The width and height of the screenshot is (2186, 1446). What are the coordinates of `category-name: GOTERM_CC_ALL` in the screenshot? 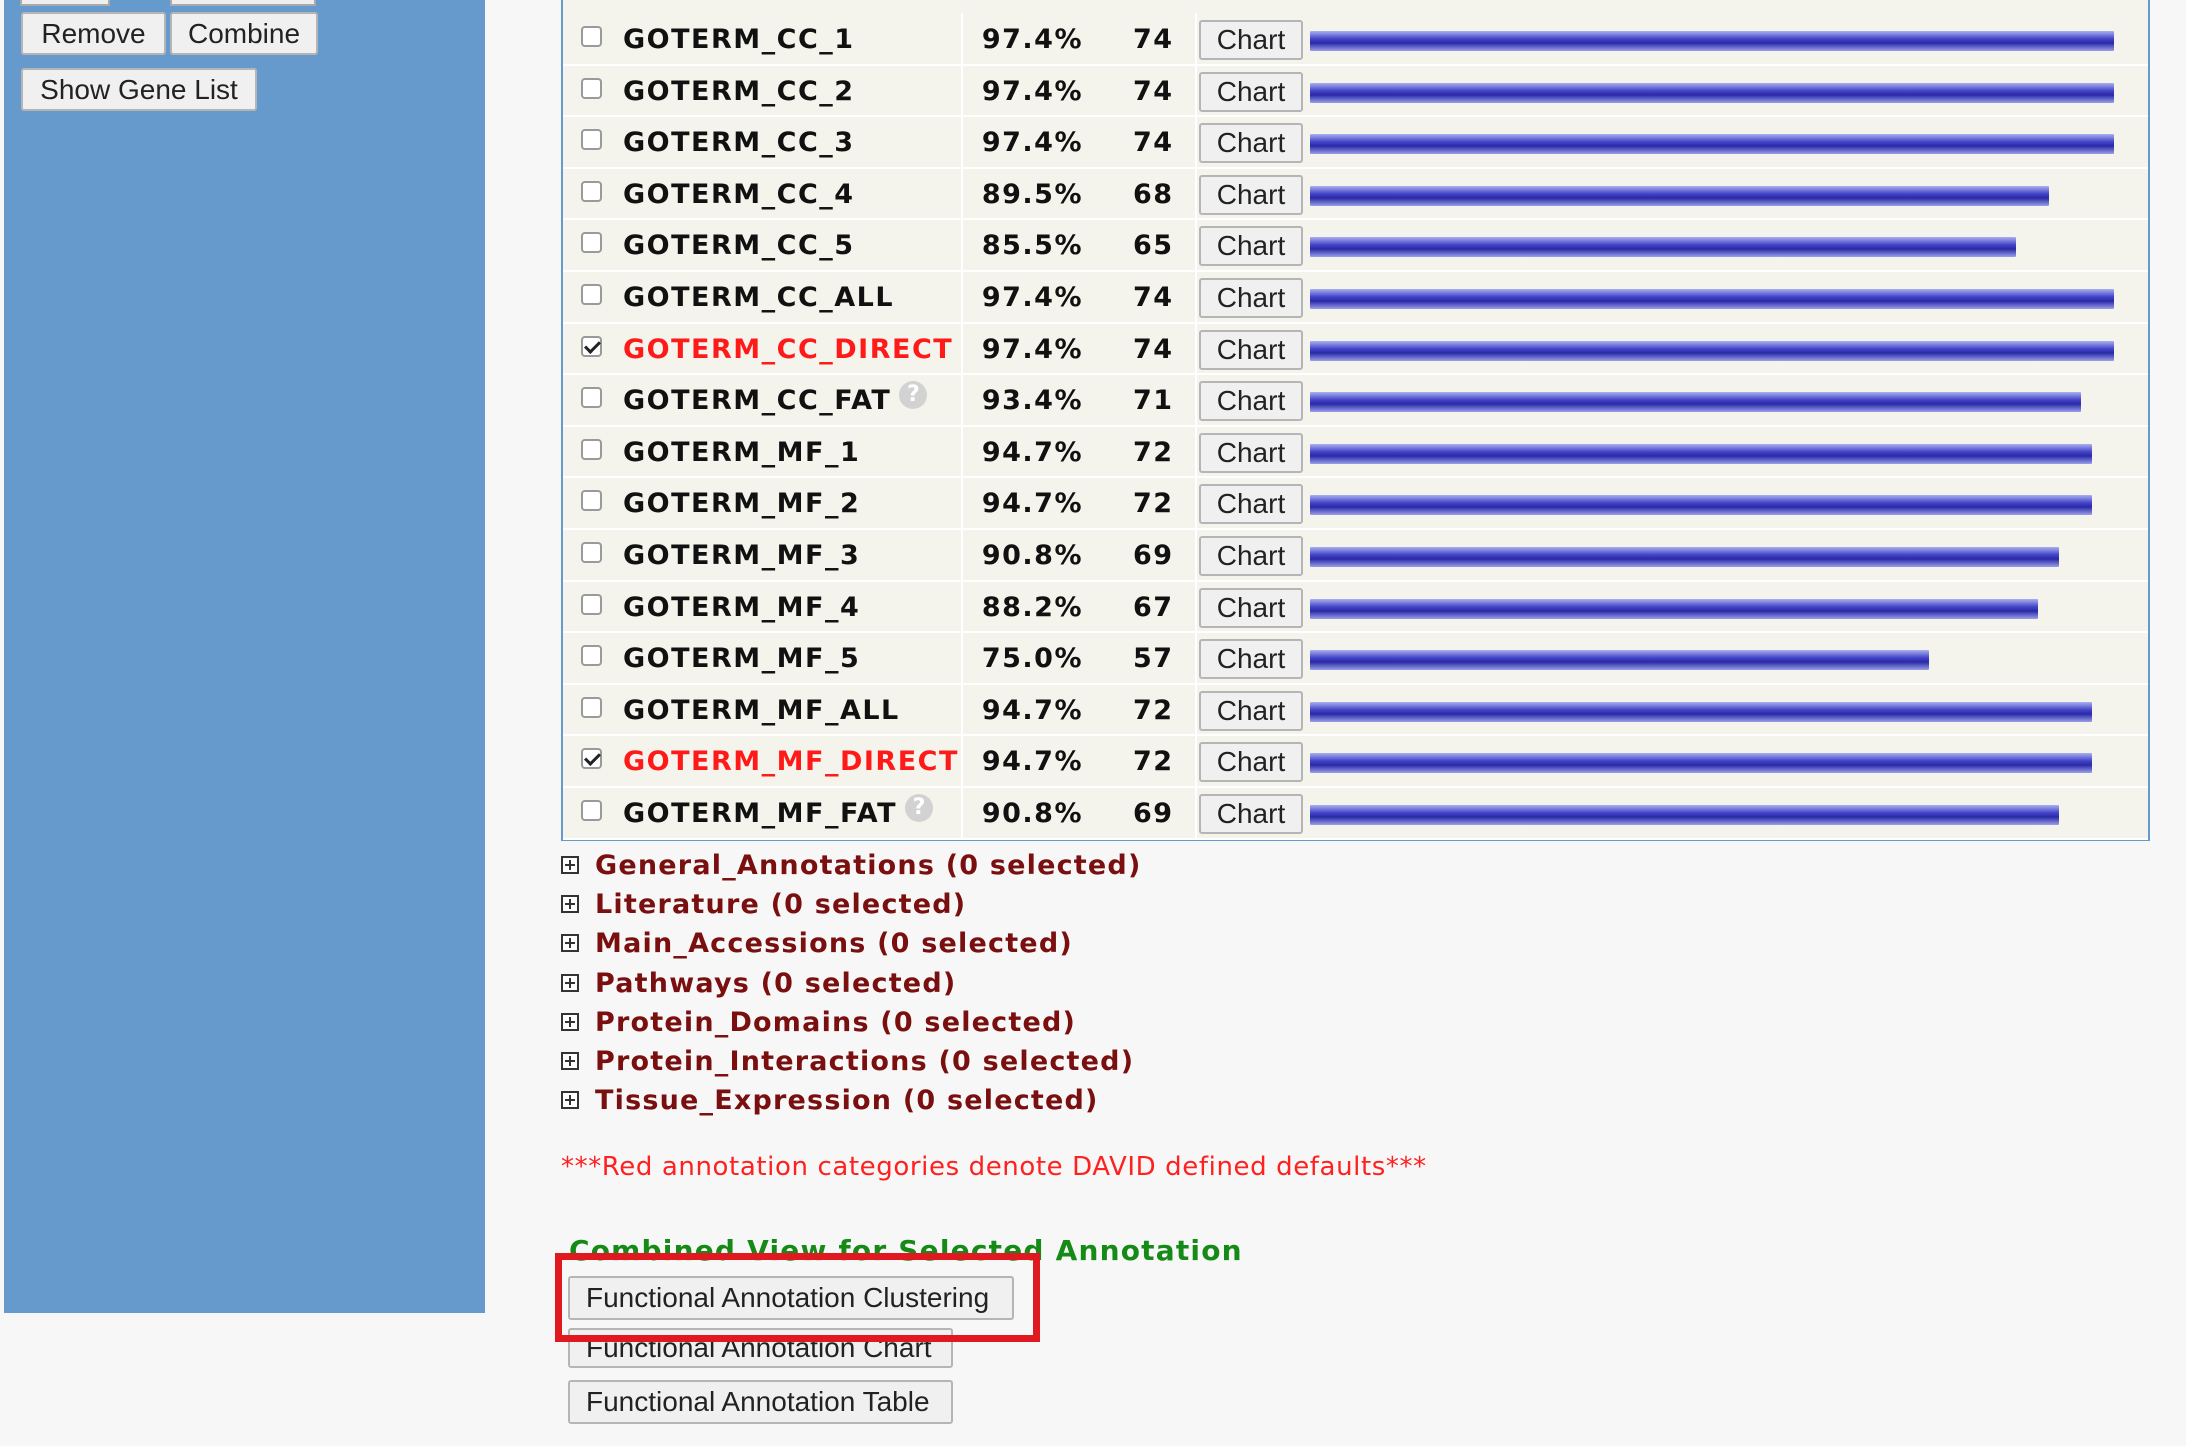 It's located at (758, 297).